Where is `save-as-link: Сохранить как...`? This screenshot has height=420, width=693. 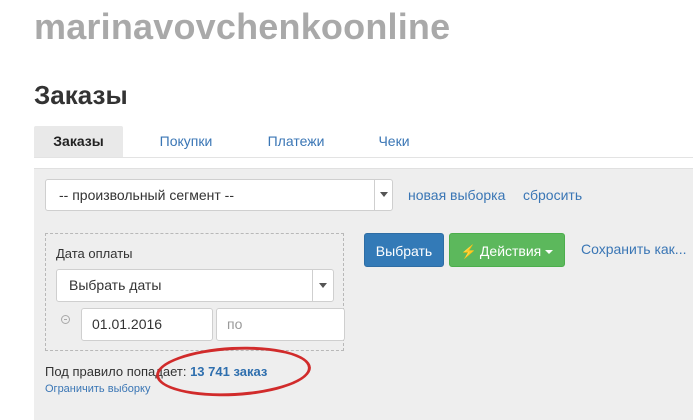
save-as-link: Сохранить как... is located at coordinates (633, 249).